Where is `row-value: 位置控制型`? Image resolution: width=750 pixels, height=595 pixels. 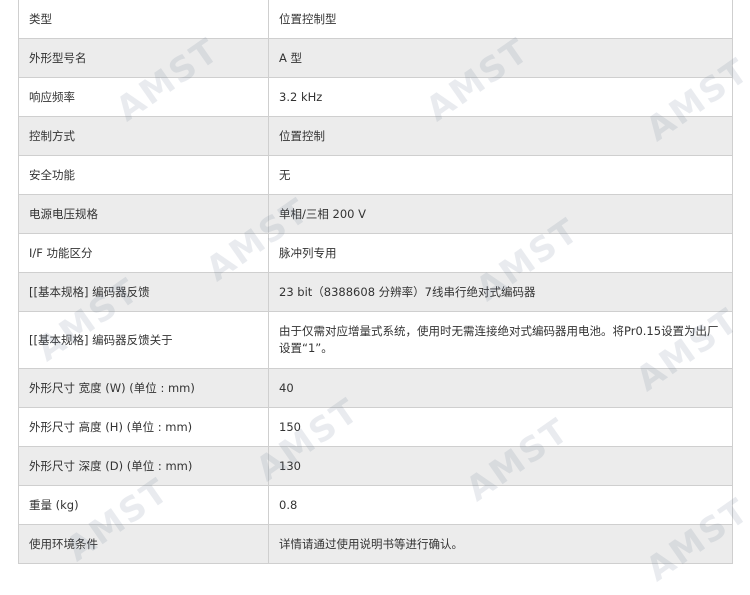 row-value: 位置控制型 is located at coordinates (500, 19).